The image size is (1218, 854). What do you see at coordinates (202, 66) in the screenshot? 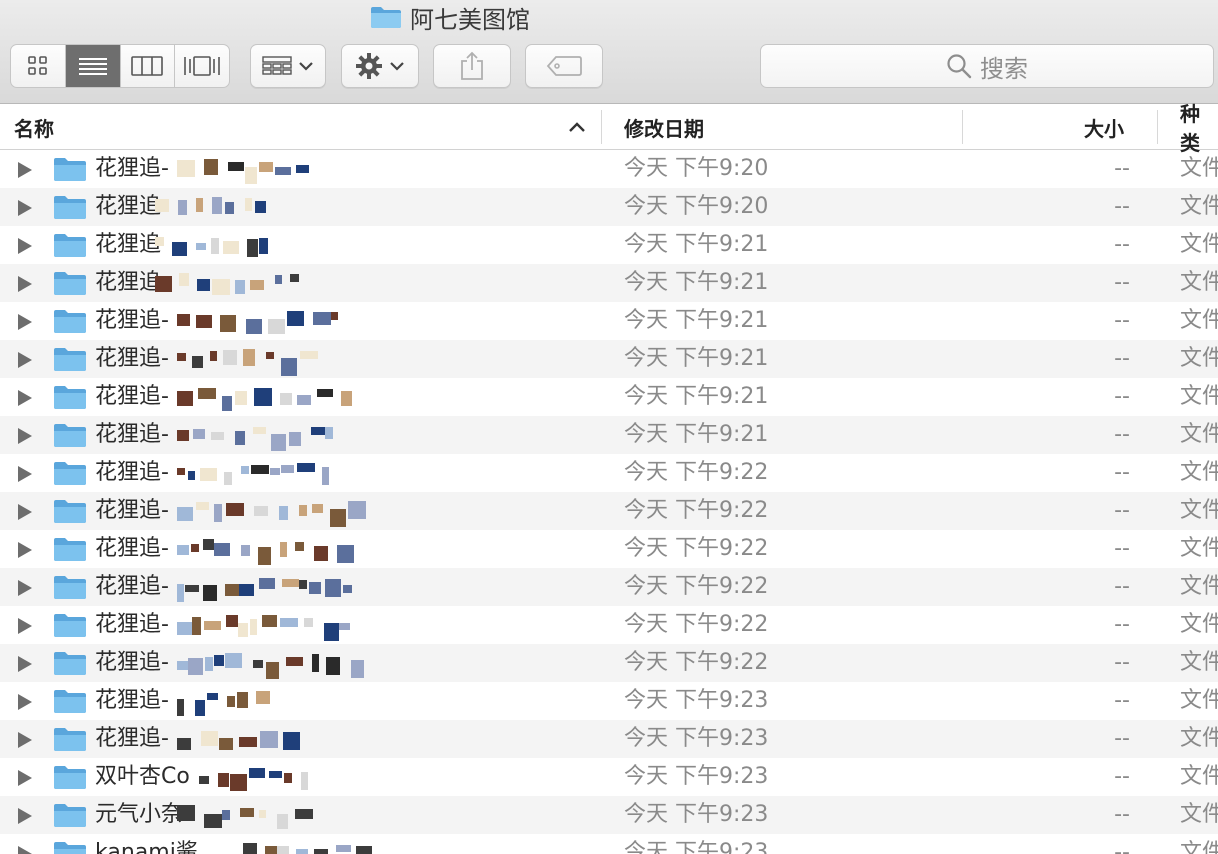
I see `gallery-view-button` at bounding box center [202, 66].